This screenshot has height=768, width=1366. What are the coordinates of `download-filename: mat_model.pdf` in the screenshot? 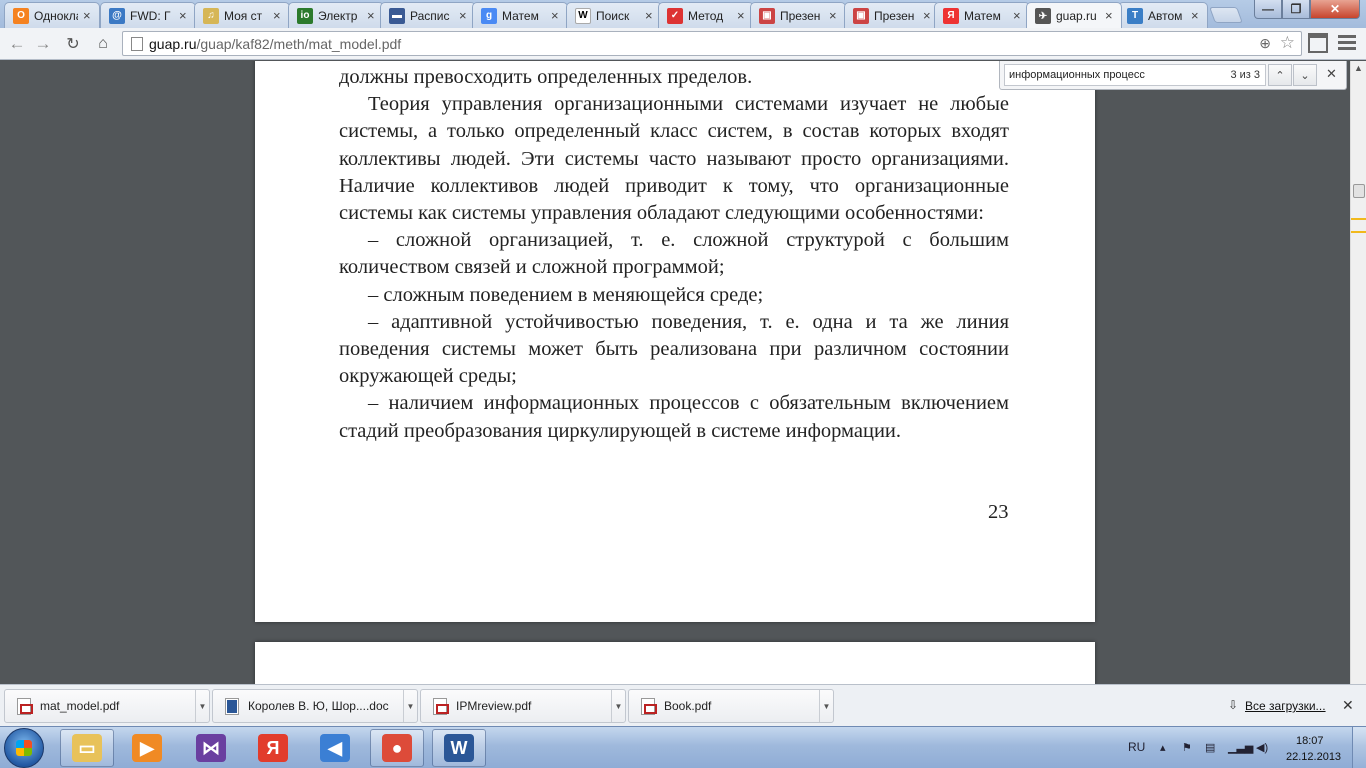 It's located at (80, 706).